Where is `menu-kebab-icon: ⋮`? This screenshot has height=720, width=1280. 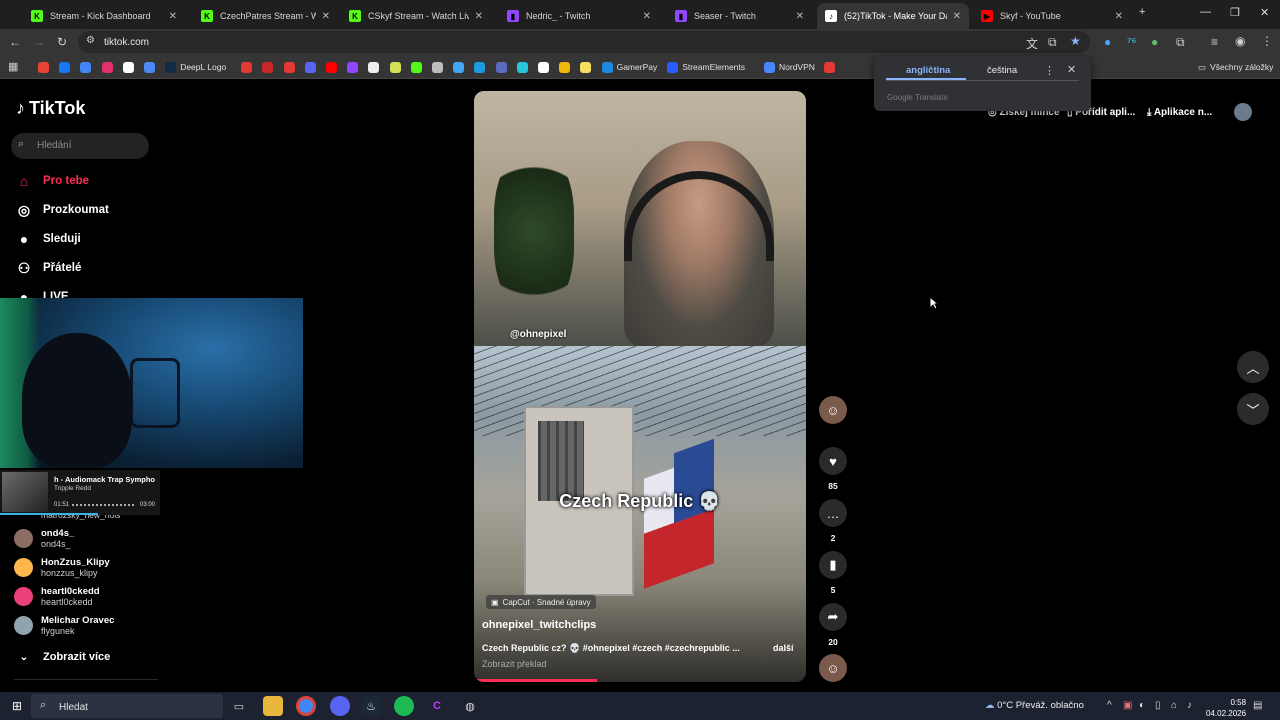
menu-kebab-icon: ⋮ is located at coordinates (1267, 41).